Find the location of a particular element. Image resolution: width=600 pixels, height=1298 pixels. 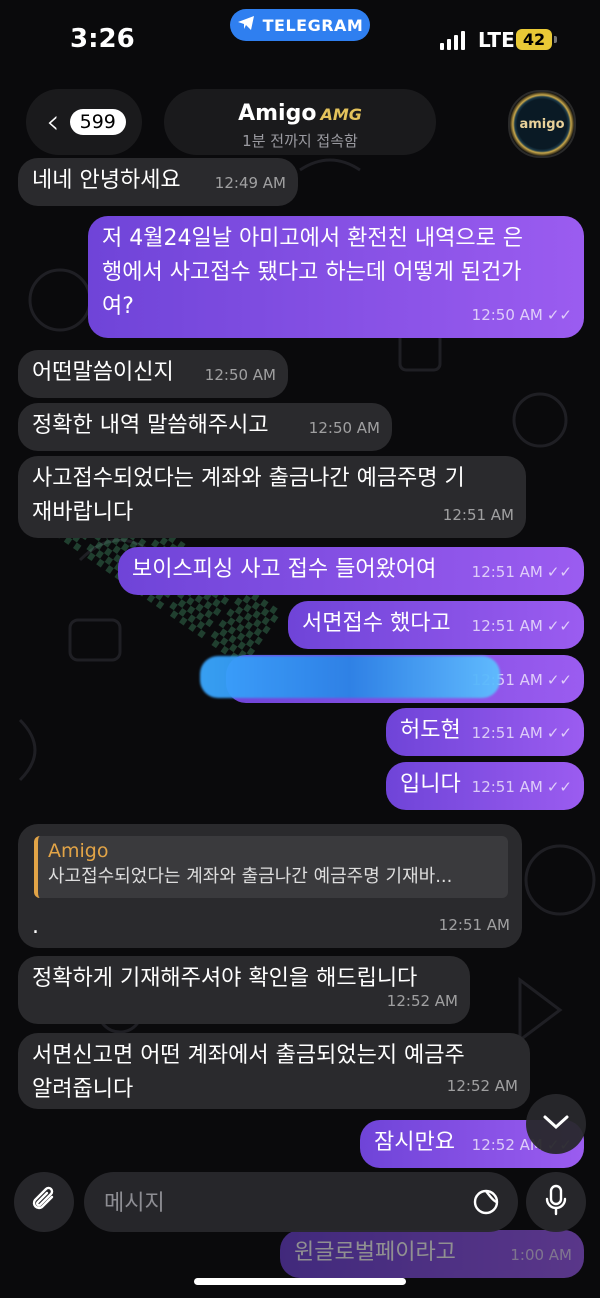

chevron-left-icon: ‹ is located at coordinates (53, 122).